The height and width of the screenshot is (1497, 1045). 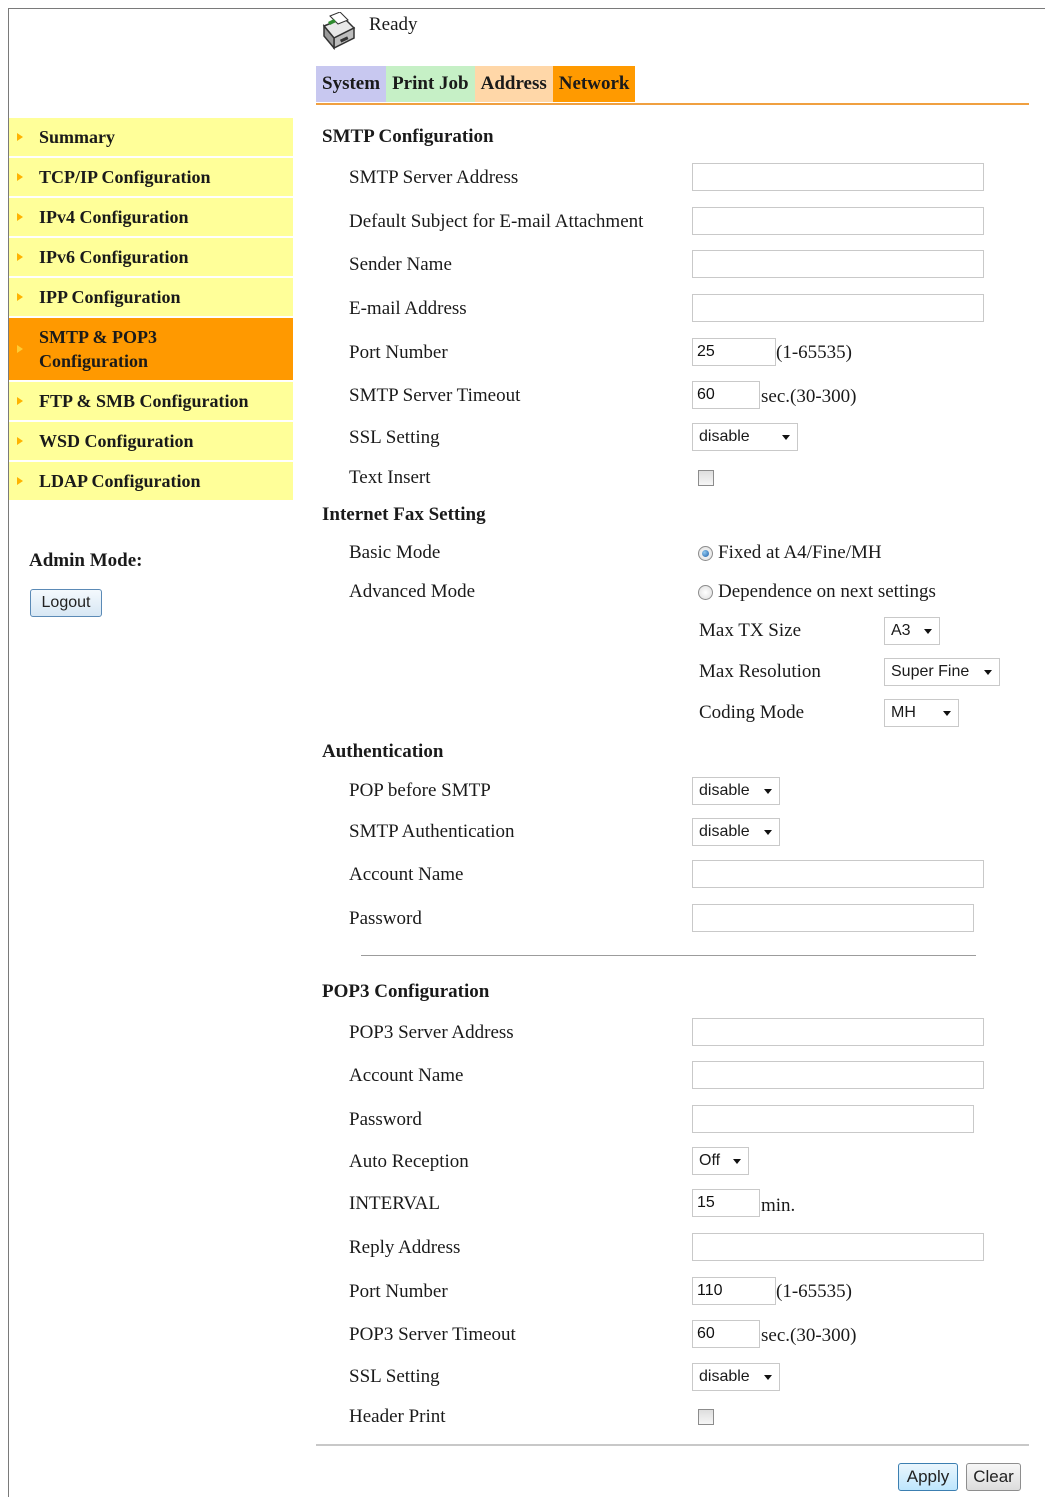 What do you see at coordinates (833, 1119) in the screenshot?
I see `pop3-password-input` at bounding box center [833, 1119].